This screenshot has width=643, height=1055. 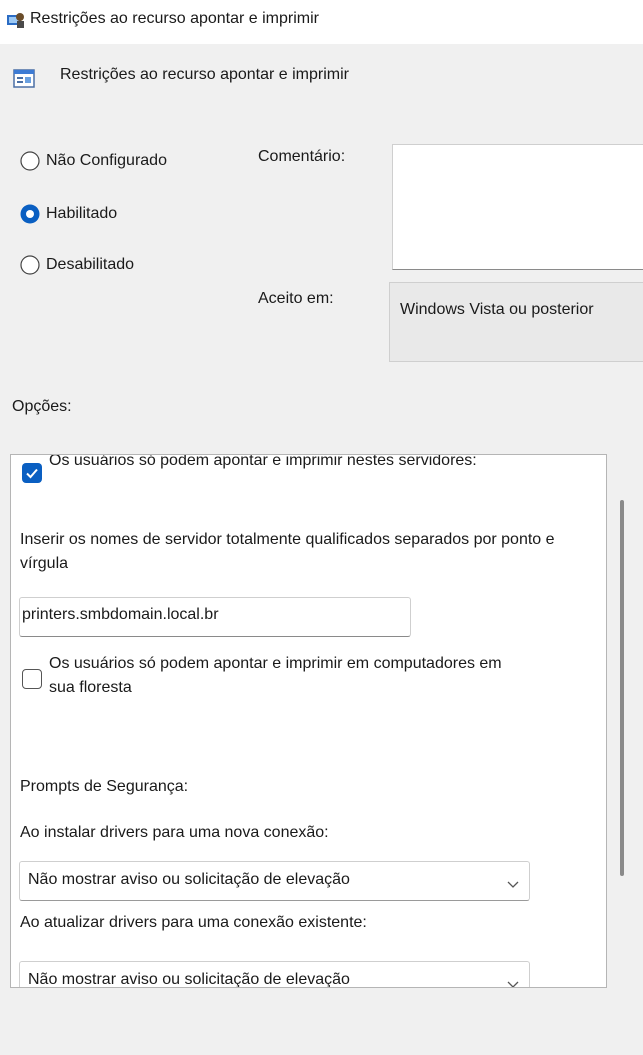 What do you see at coordinates (90, 264) in the screenshot?
I see `radio-disabled-label: Desabilitado` at bounding box center [90, 264].